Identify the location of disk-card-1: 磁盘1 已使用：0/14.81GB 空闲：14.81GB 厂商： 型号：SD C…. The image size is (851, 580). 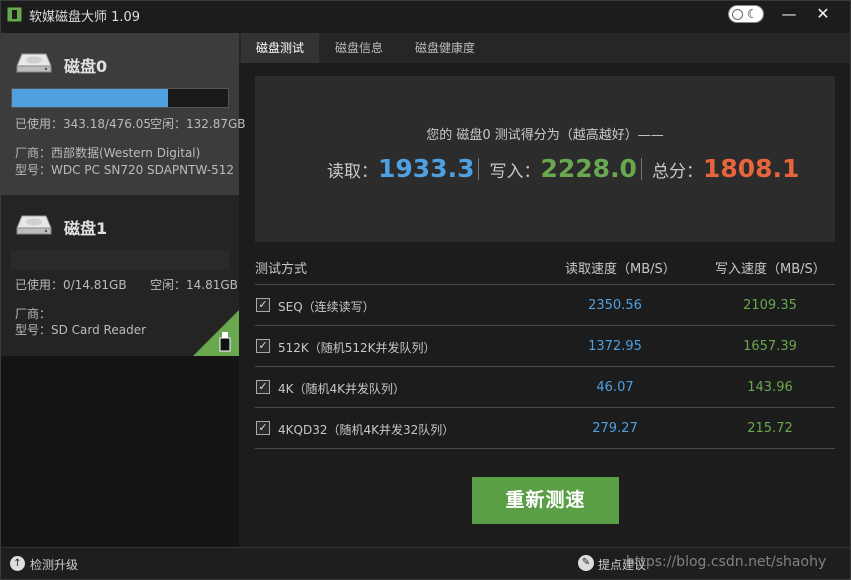
(120, 275).